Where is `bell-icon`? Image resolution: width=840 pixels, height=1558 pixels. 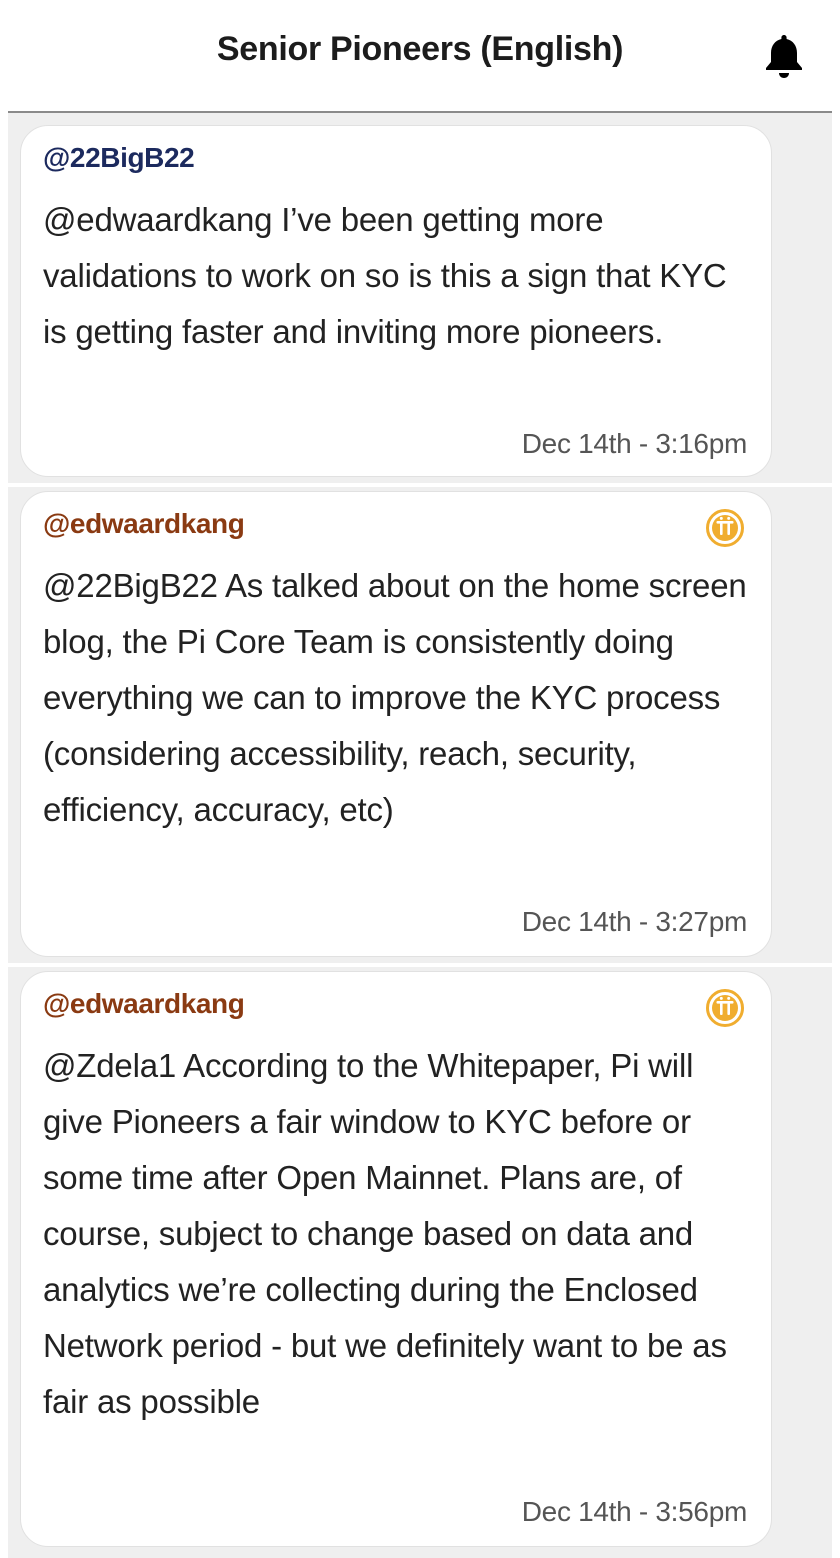
bell-icon is located at coordinates (784, 56).